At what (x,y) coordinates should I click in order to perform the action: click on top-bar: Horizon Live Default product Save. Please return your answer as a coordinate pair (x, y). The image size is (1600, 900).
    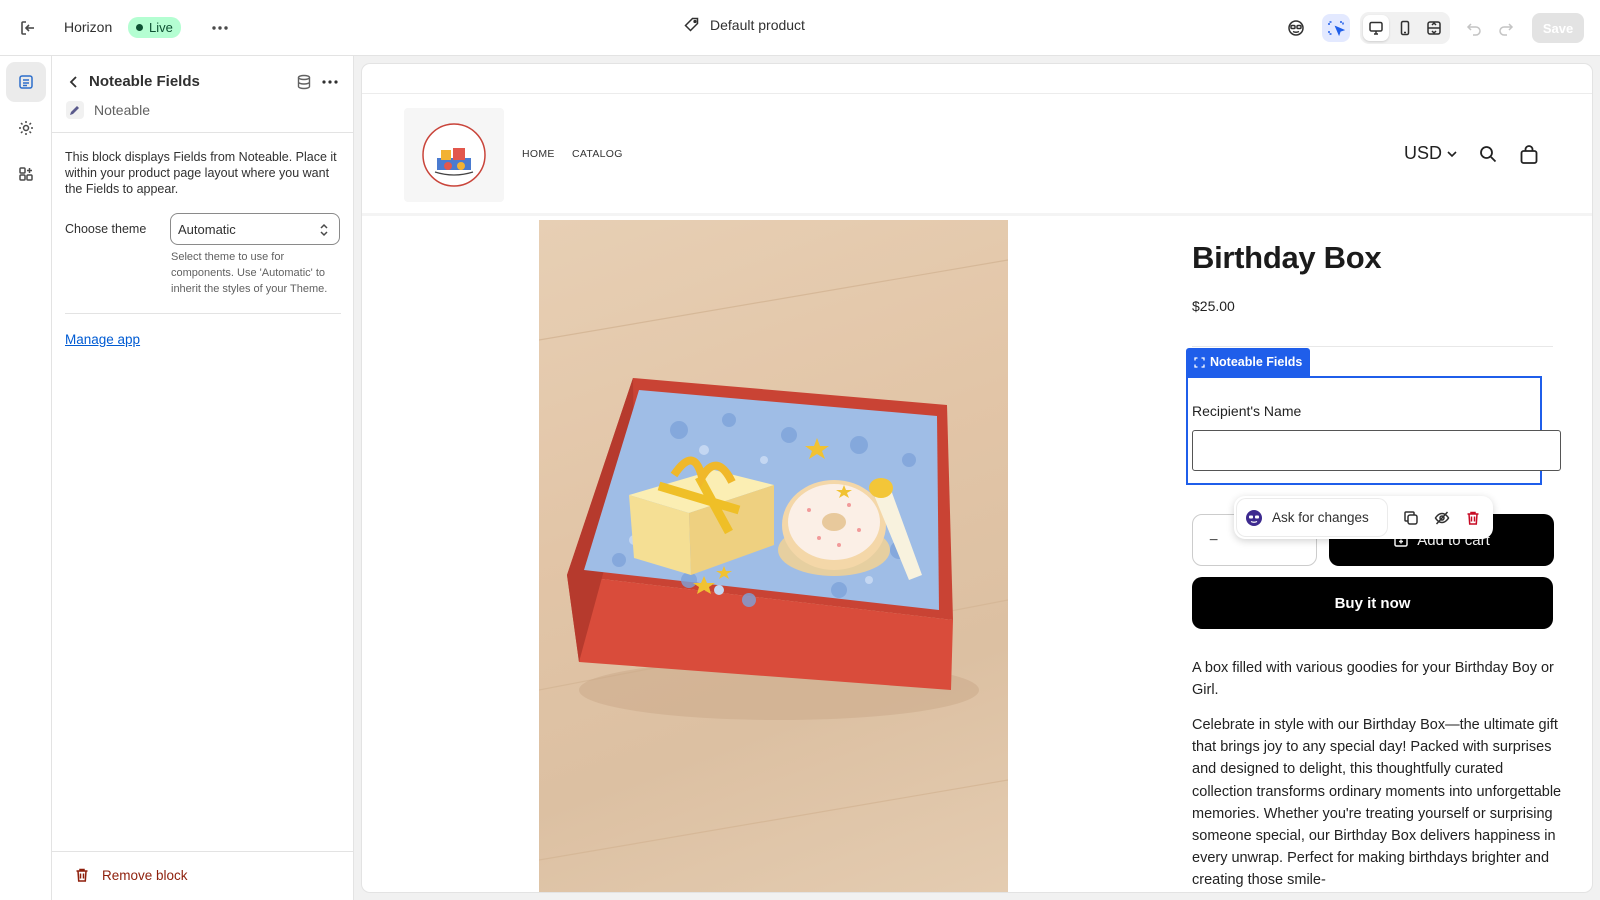
    Looking at the image, I should click on (800, 28).